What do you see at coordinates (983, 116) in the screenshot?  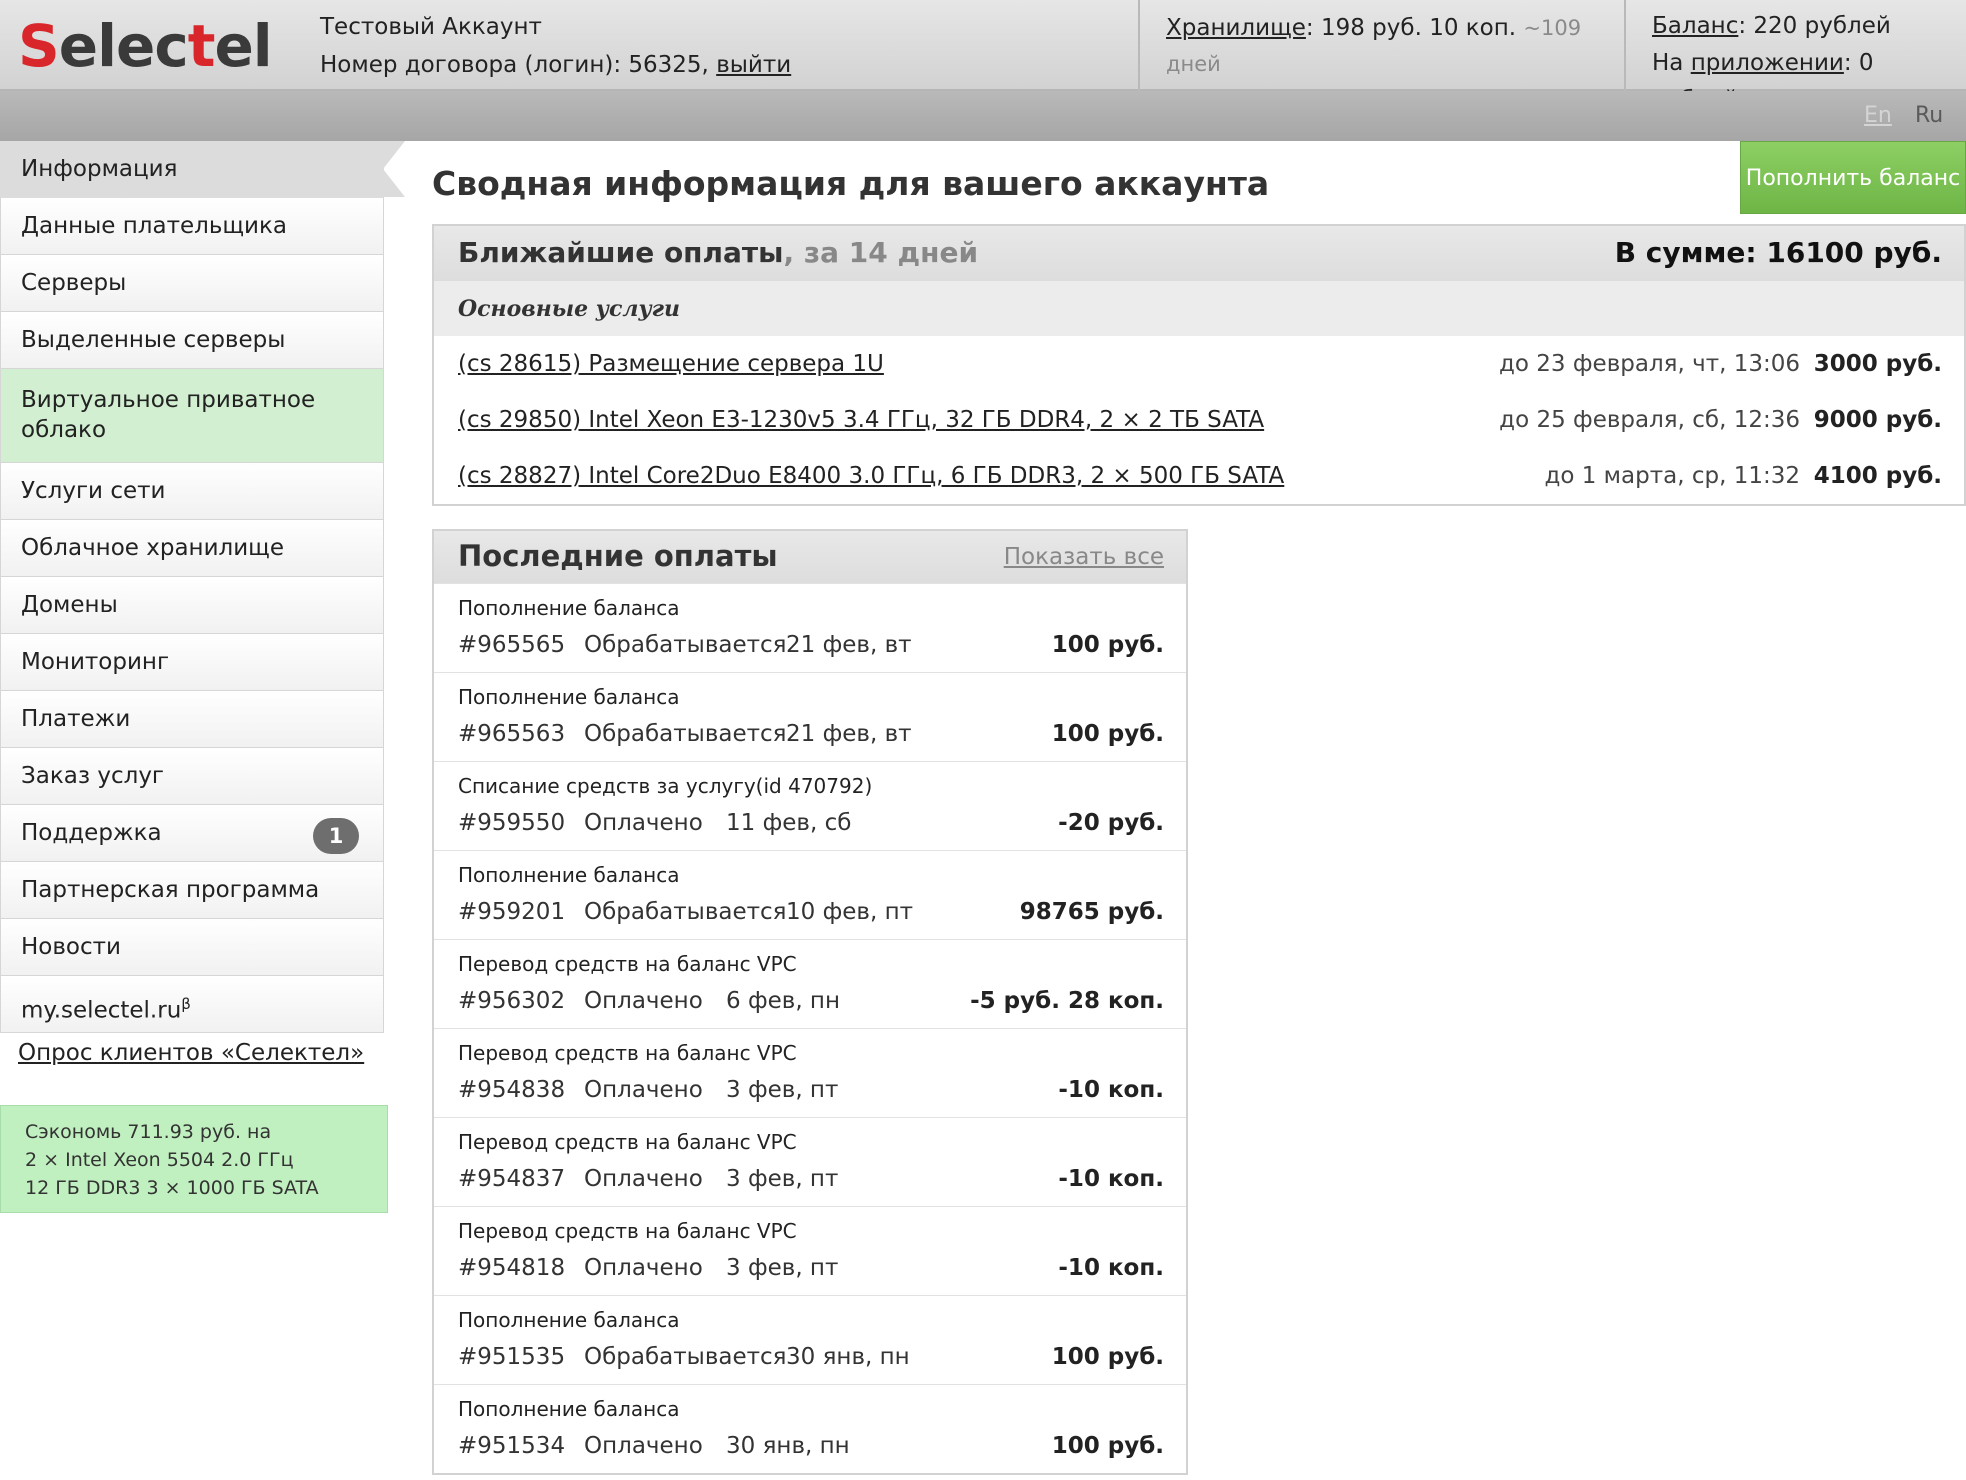 I see `language-bar: En Ru` at bounding box center [983, 116].